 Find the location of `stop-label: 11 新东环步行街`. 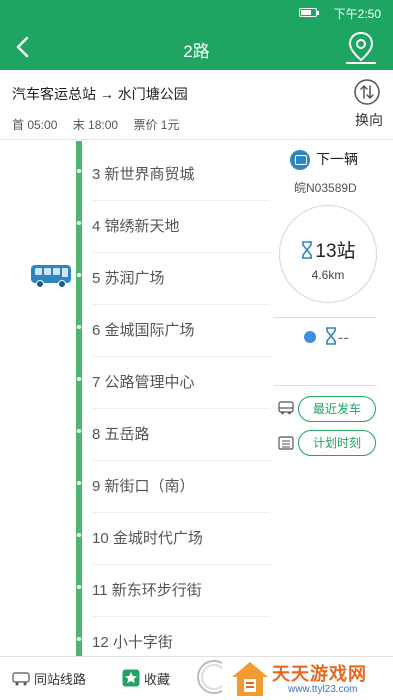

stop-label: 11 新东环步行街 is located at coordinates (147, 590).